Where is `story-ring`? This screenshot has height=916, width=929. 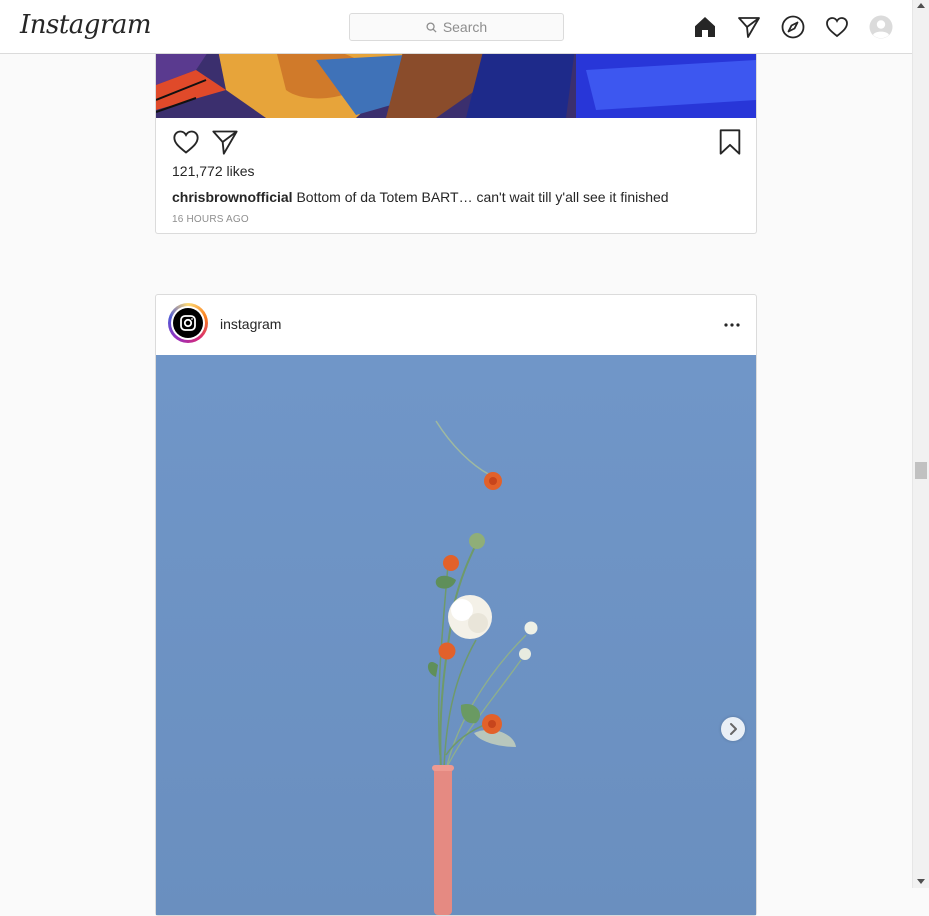 story-ring is located at coordinates (188, 323).